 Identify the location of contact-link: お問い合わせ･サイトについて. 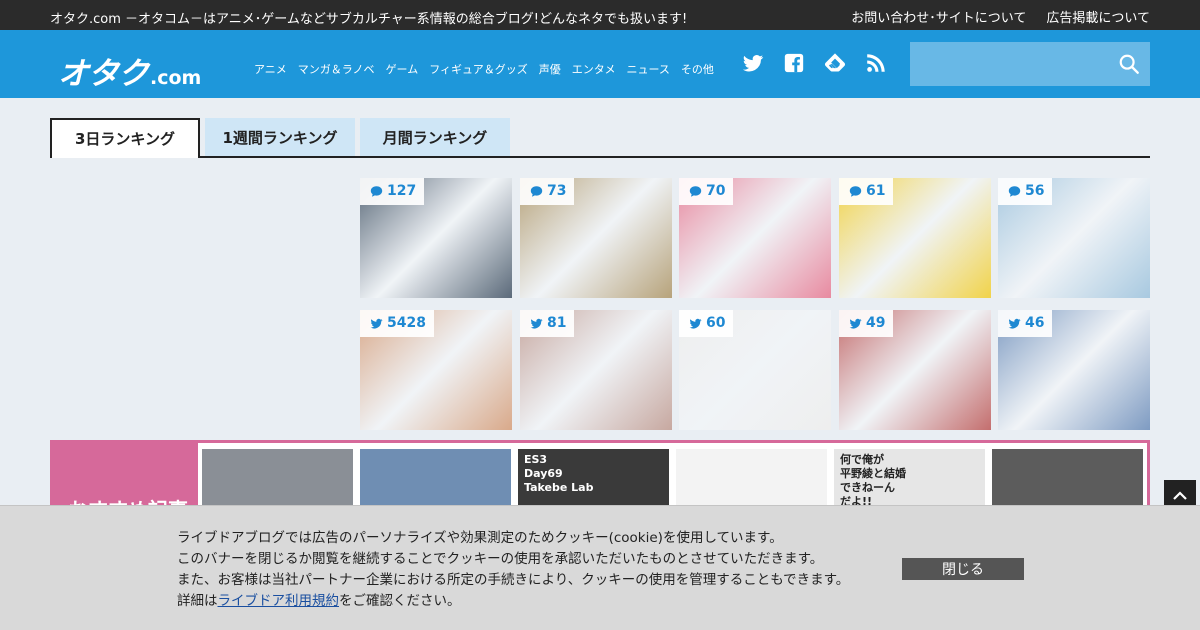
(938, 16).